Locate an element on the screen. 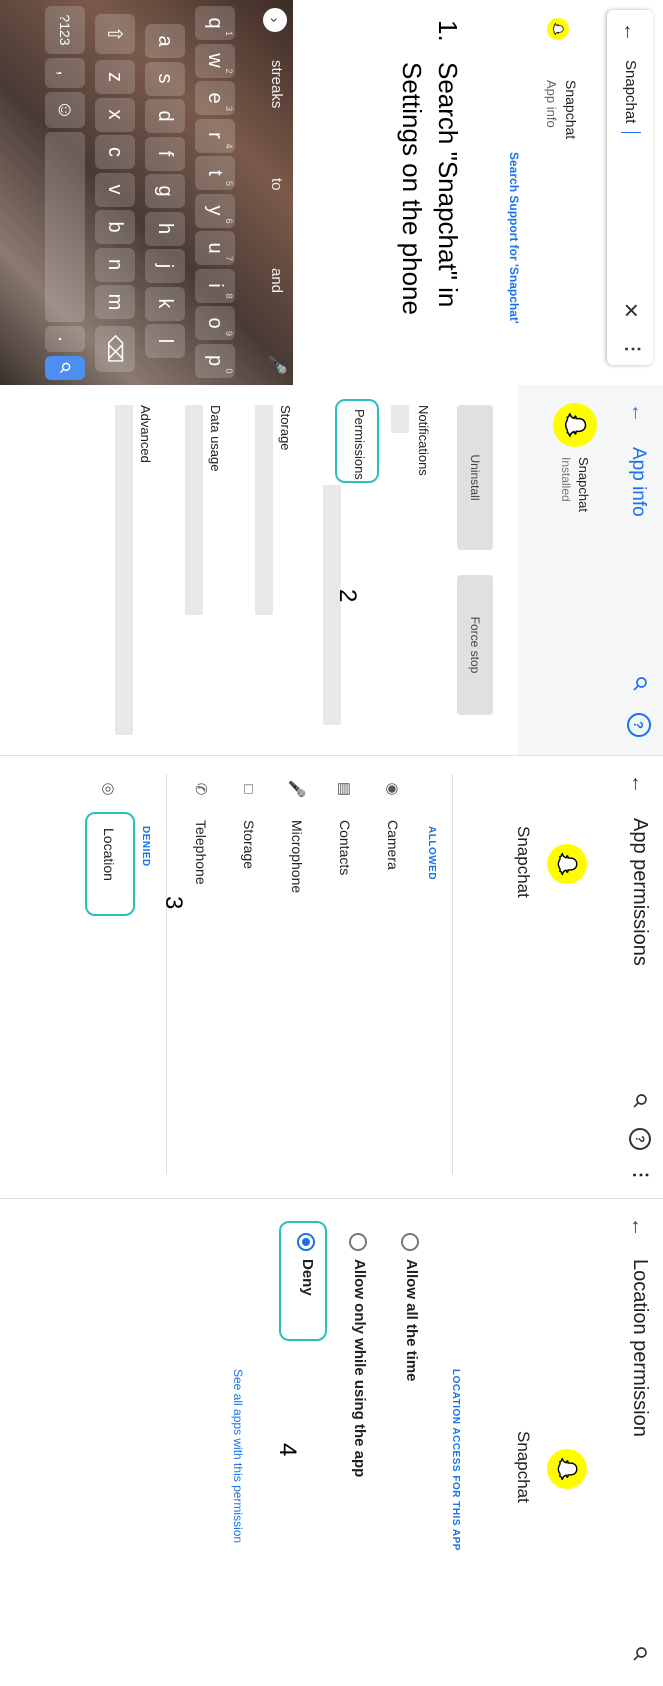  key-l: l is located at coordinates (165, 341).